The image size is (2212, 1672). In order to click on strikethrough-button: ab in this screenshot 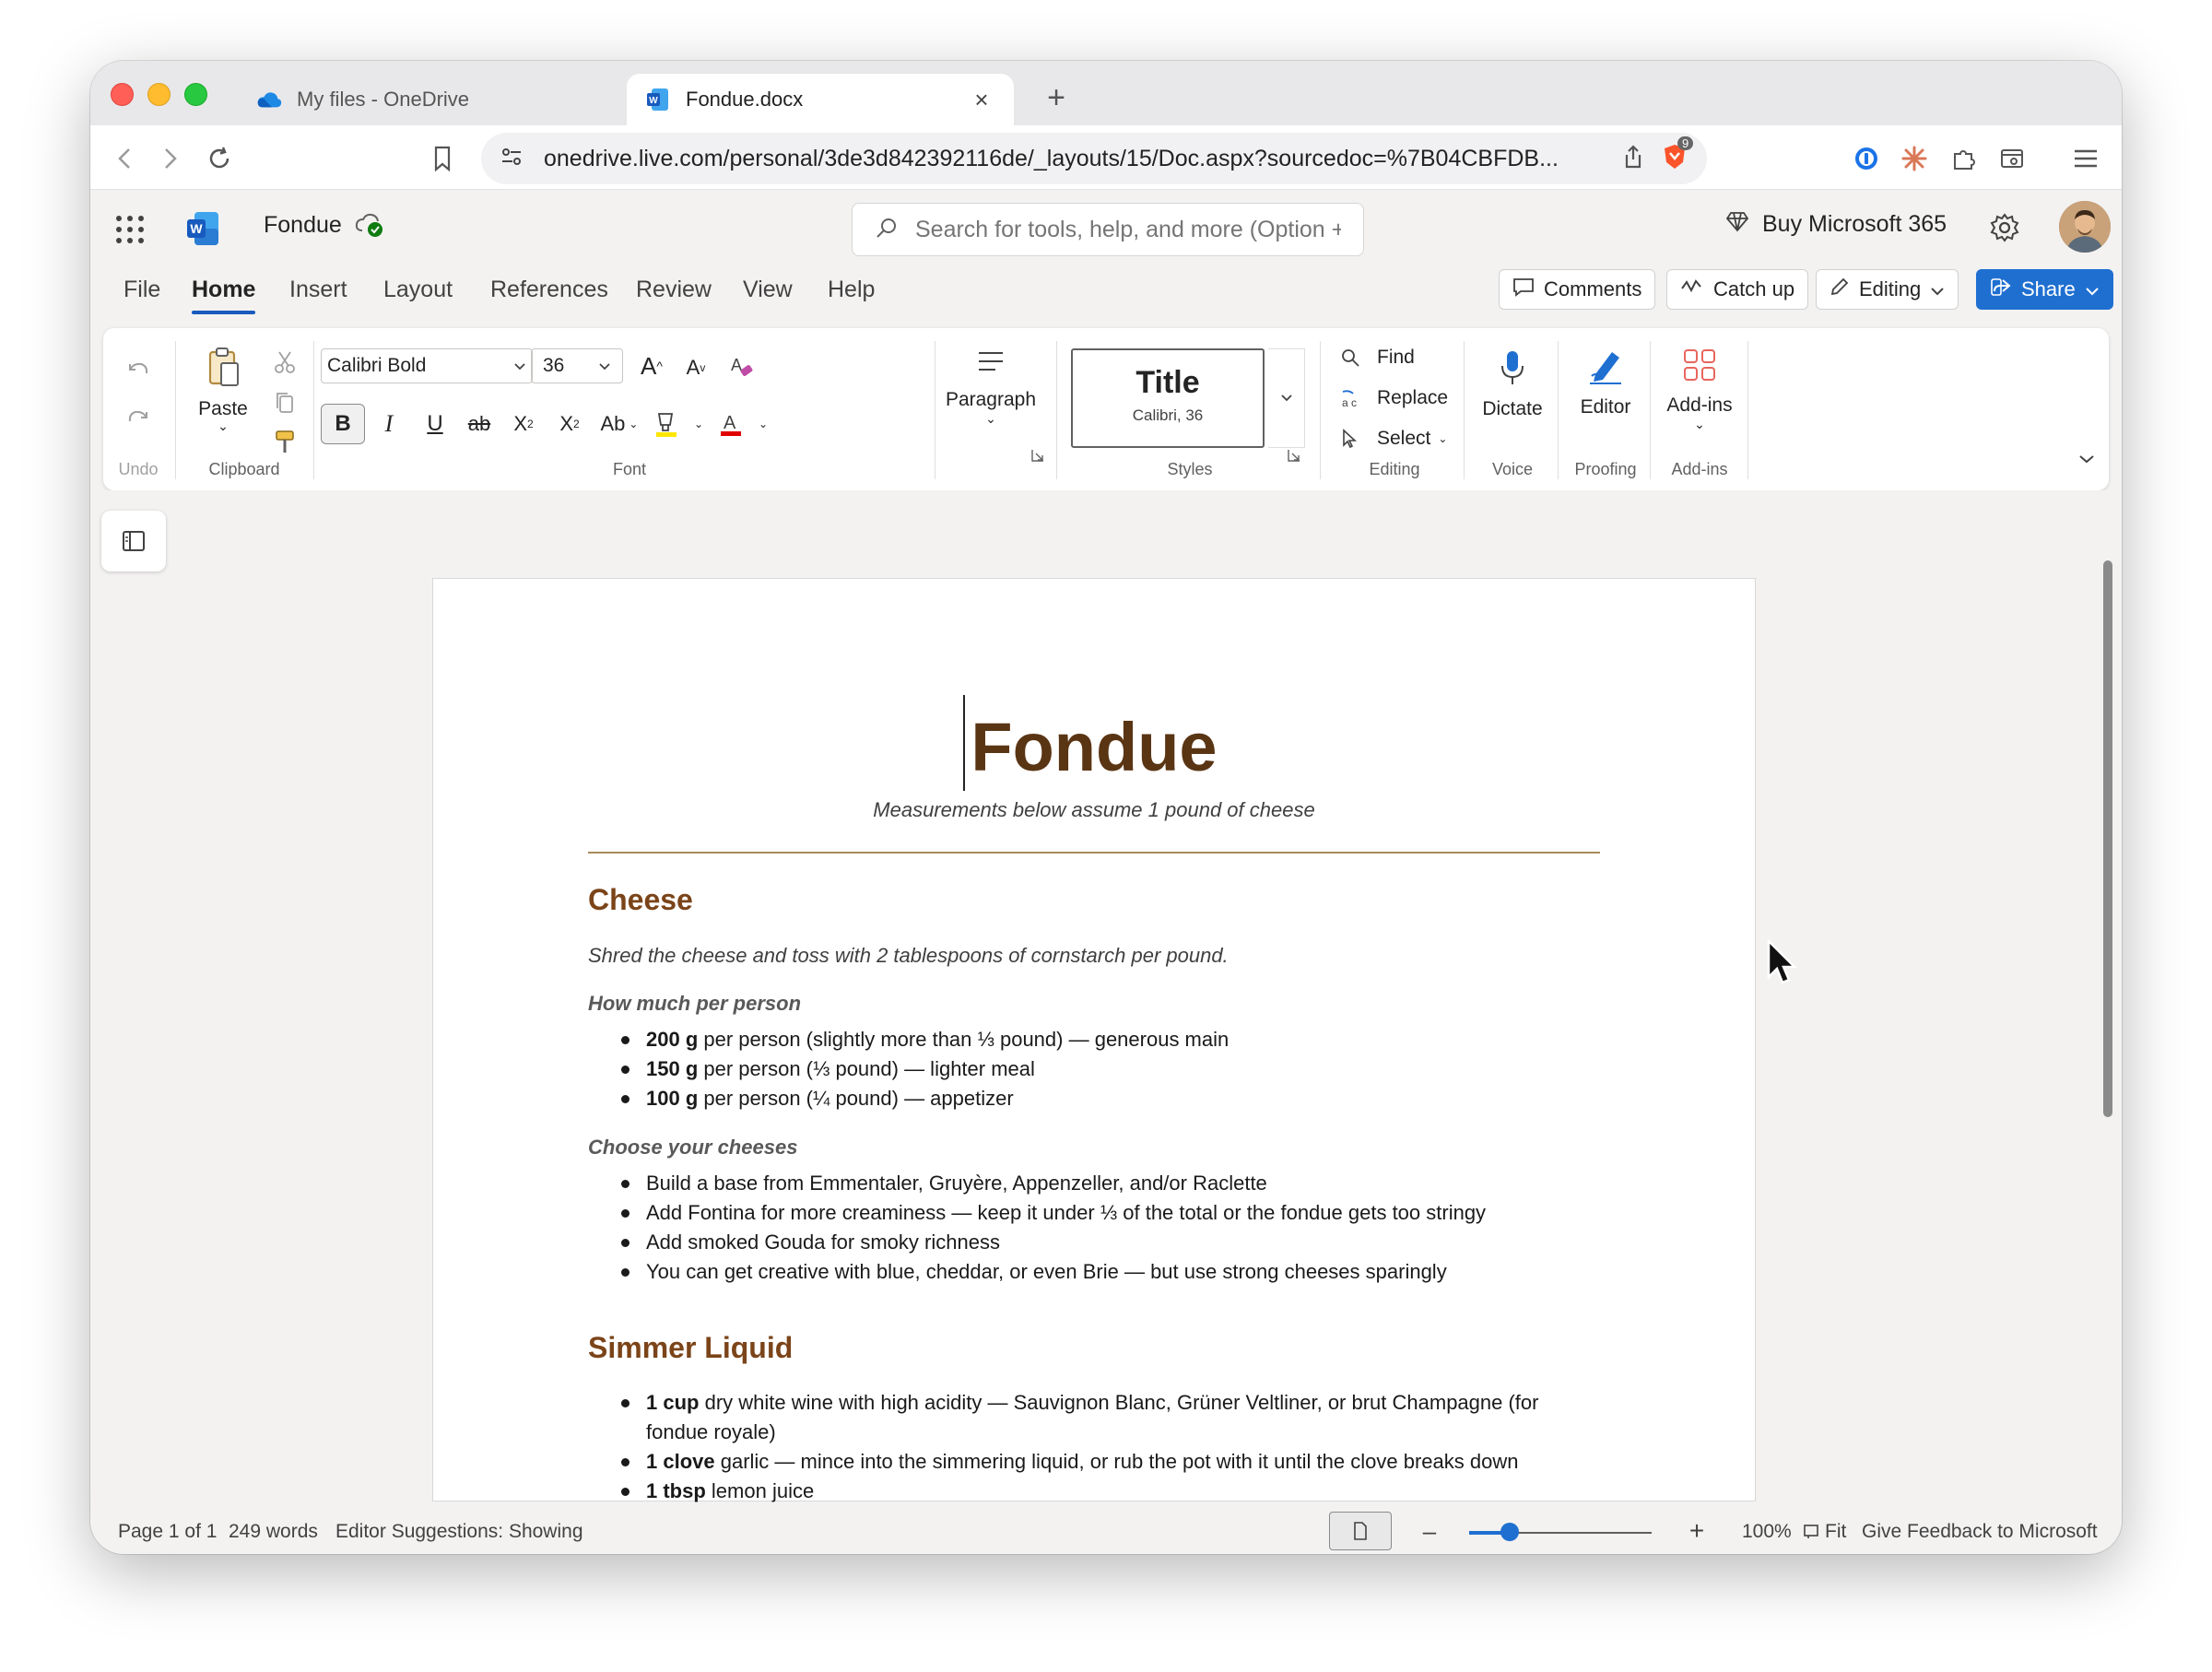, I will do `click(479, 424)`.